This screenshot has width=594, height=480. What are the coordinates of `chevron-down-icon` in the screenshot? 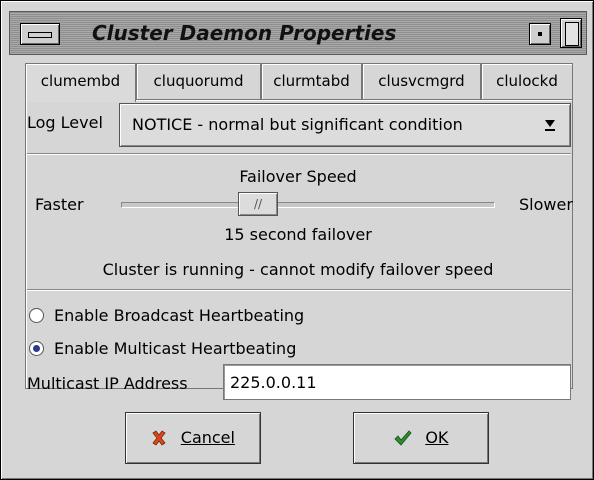 It's located at (550, 125).